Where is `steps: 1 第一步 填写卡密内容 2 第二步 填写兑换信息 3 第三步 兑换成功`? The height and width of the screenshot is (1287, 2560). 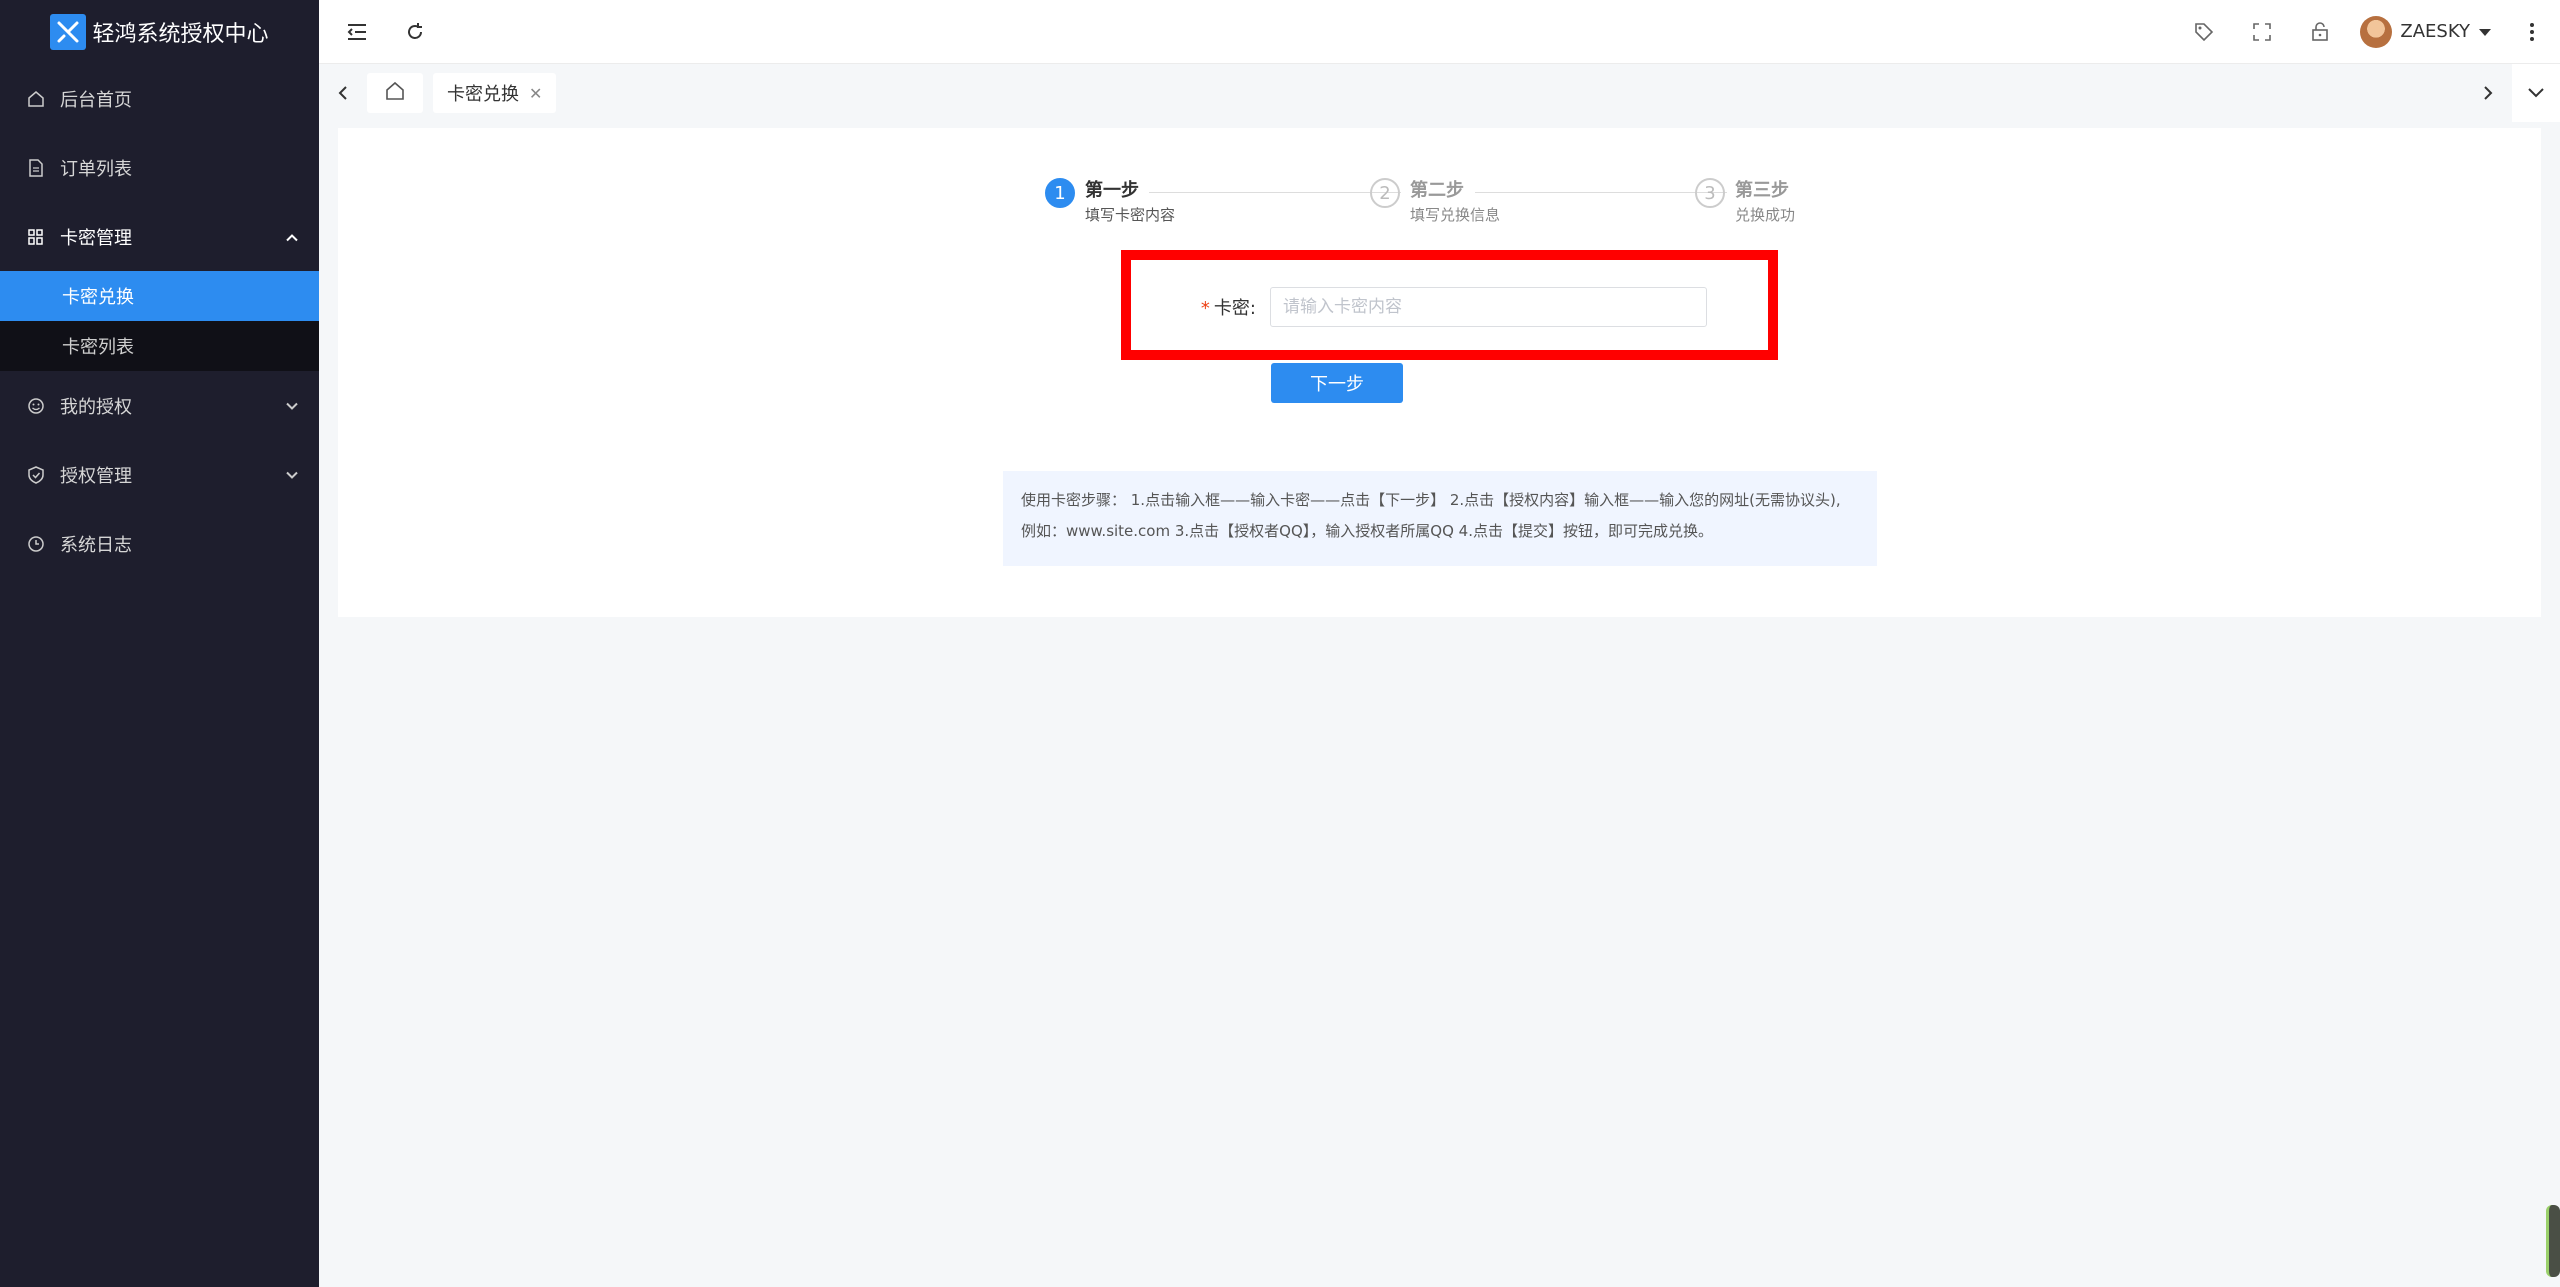
steps: 1 第一步 填写卡密内容 2 第二步 填写兑换信息 3 第三步 兑换成功 is located at coordinates (1595, 206).